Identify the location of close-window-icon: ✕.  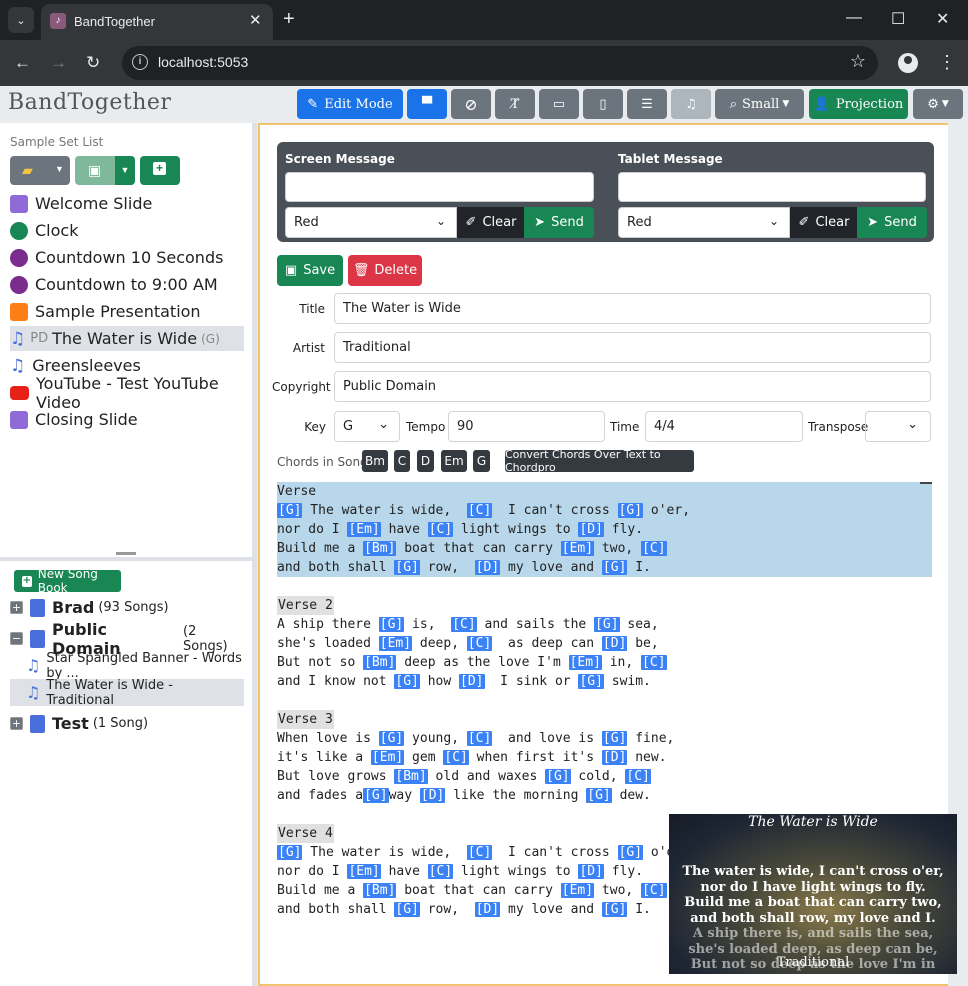
(942, 19).